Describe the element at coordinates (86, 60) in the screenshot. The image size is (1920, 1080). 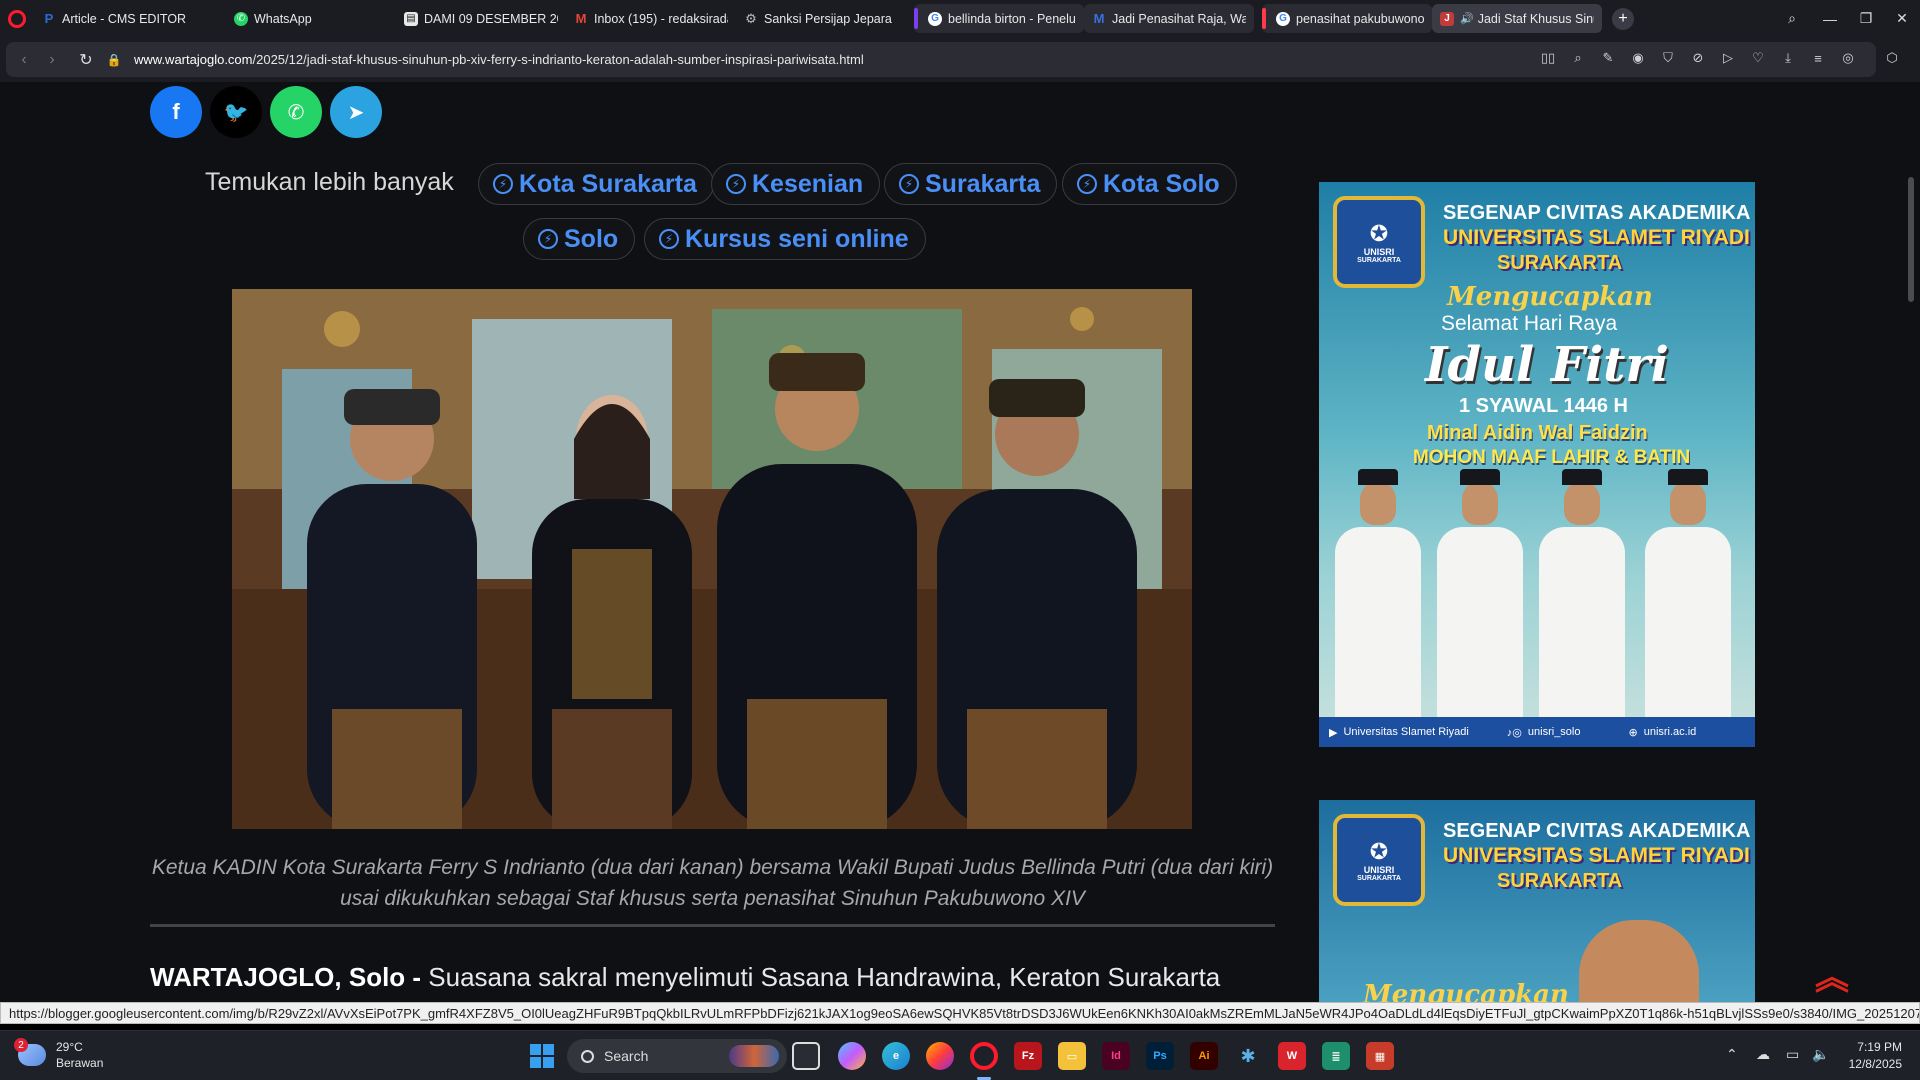
I see `reload-icon: ↻` at that location.